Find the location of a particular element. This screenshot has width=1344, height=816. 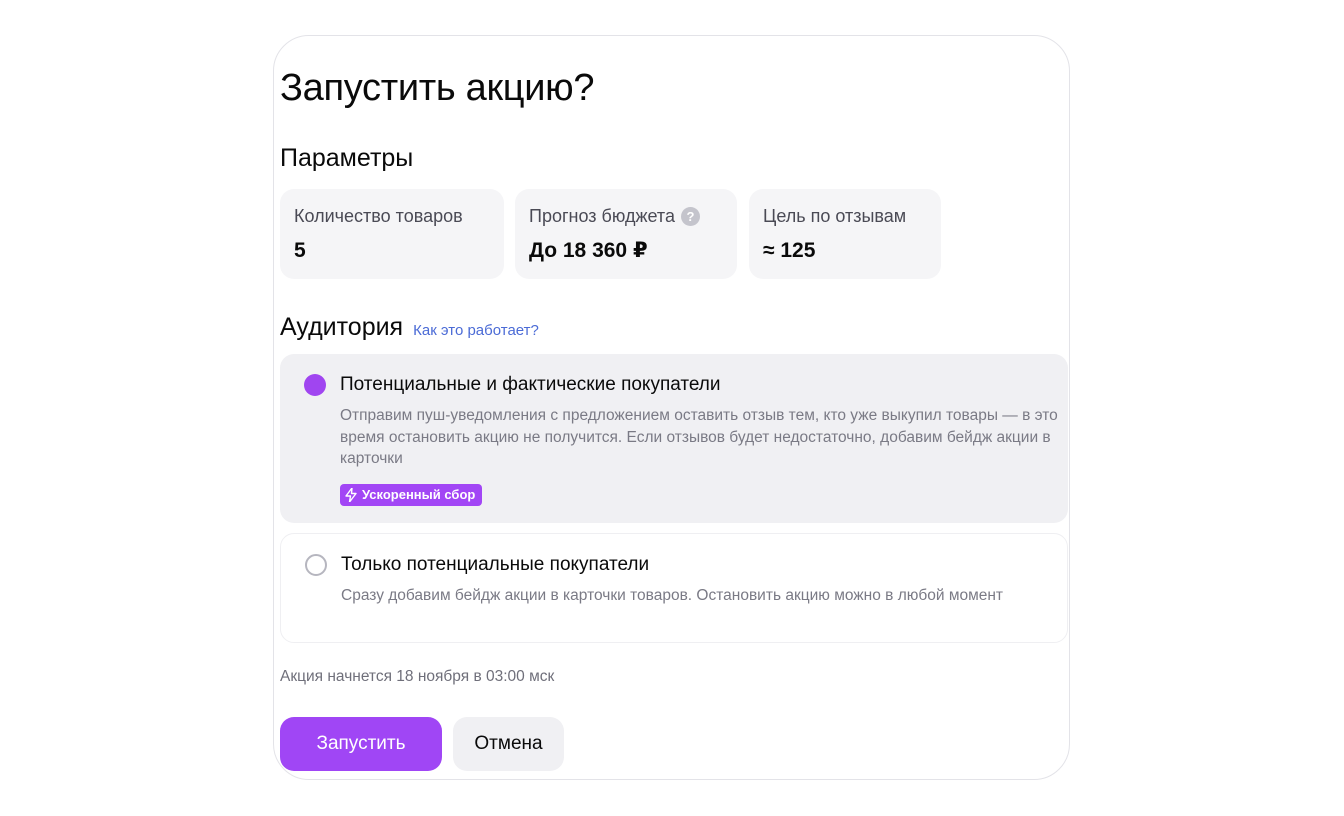

how-it-works-link: Как это работает? is located at coordinates (476, 330).